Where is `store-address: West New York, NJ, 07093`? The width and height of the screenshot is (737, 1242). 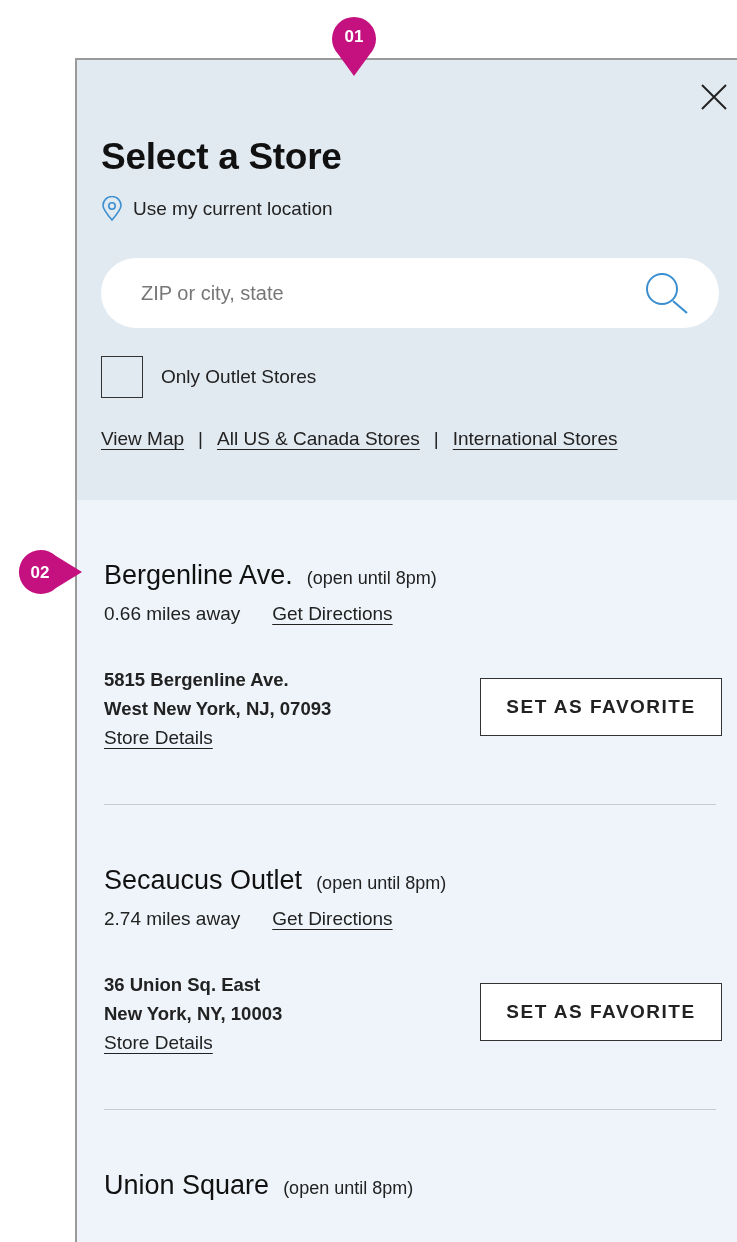 store-address: West New York, NJ, 07093 is located at coordinates (218, 709).